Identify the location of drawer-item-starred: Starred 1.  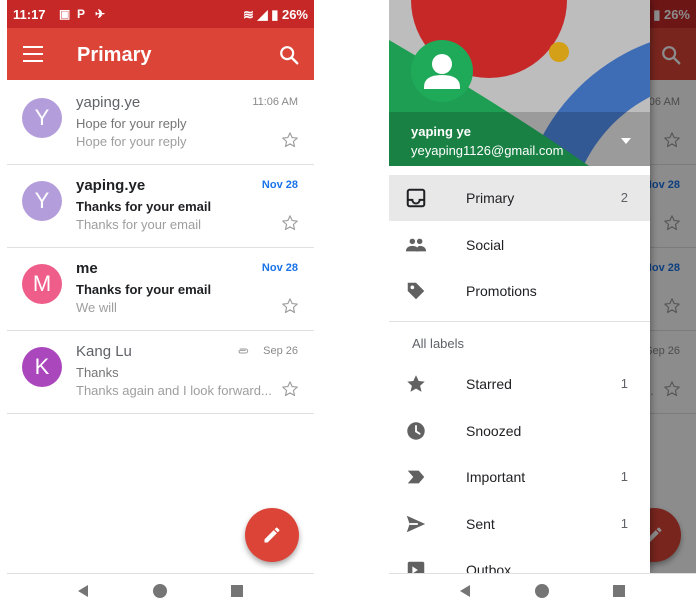
(519, 384).